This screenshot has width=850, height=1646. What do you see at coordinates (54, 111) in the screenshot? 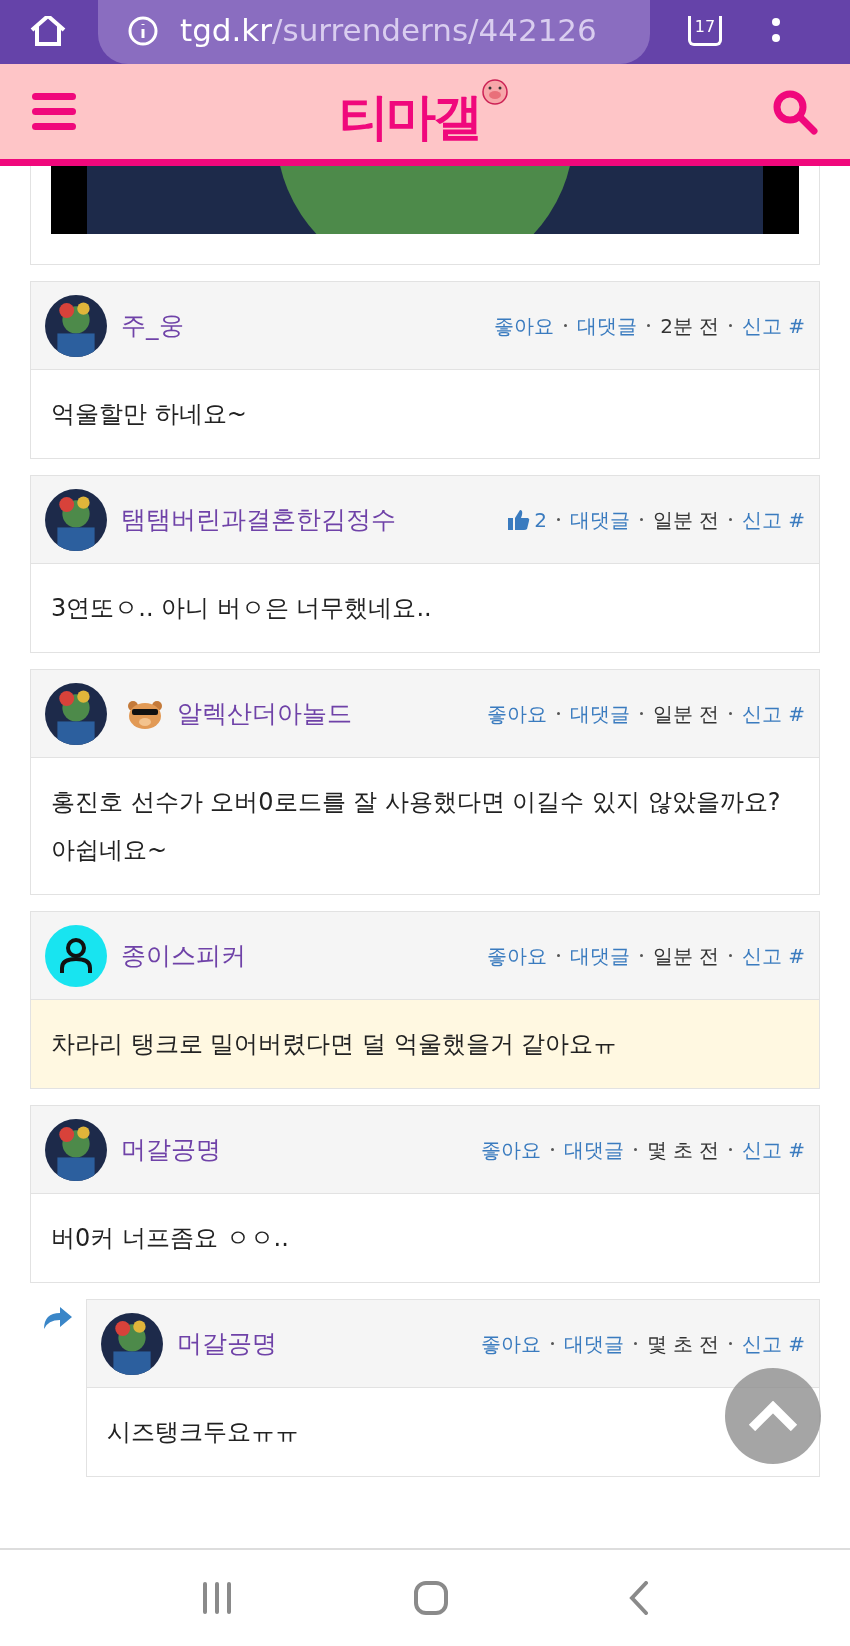
I see `menu-icon` at bounding box center [54, 111].